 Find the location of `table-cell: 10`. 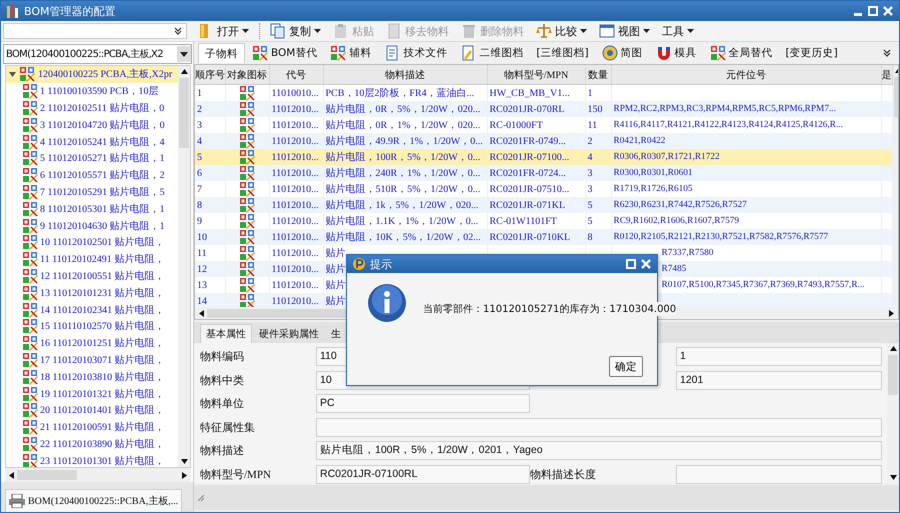

table-cell: 10 is located at coordinates (202, 237).